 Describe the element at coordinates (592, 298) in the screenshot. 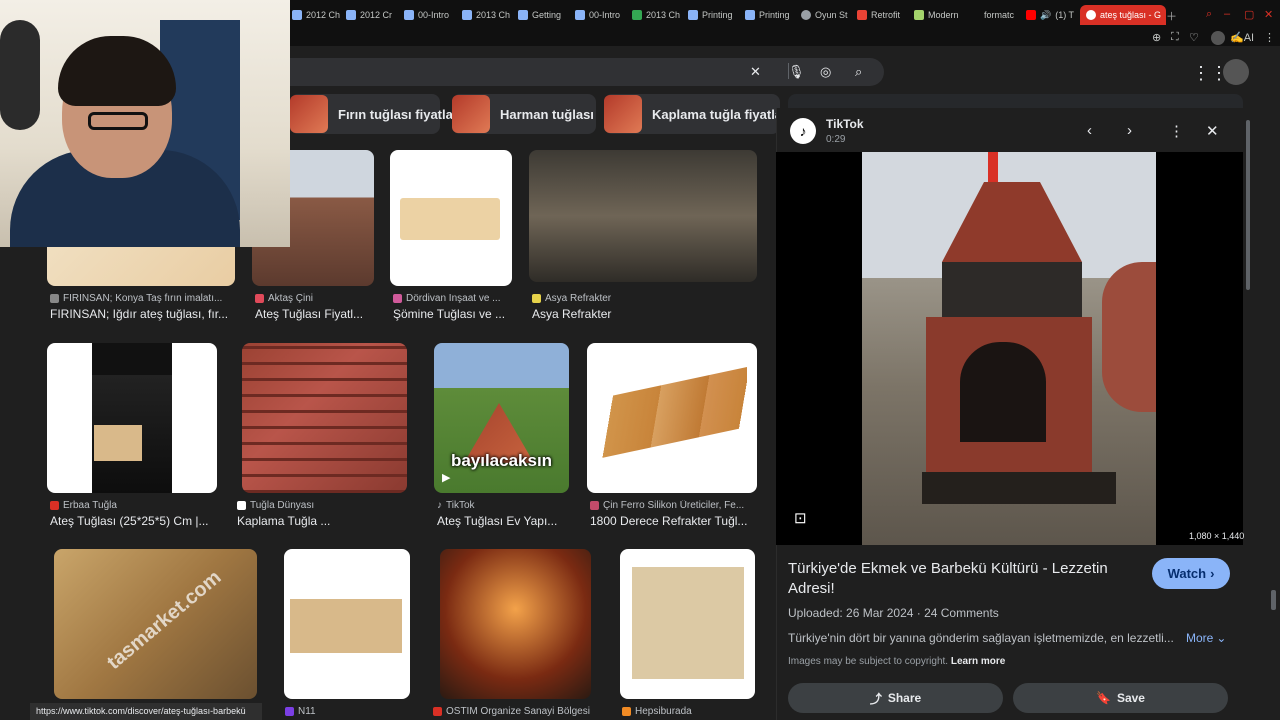

I see `result-source: Asya Refrakter` at that location.